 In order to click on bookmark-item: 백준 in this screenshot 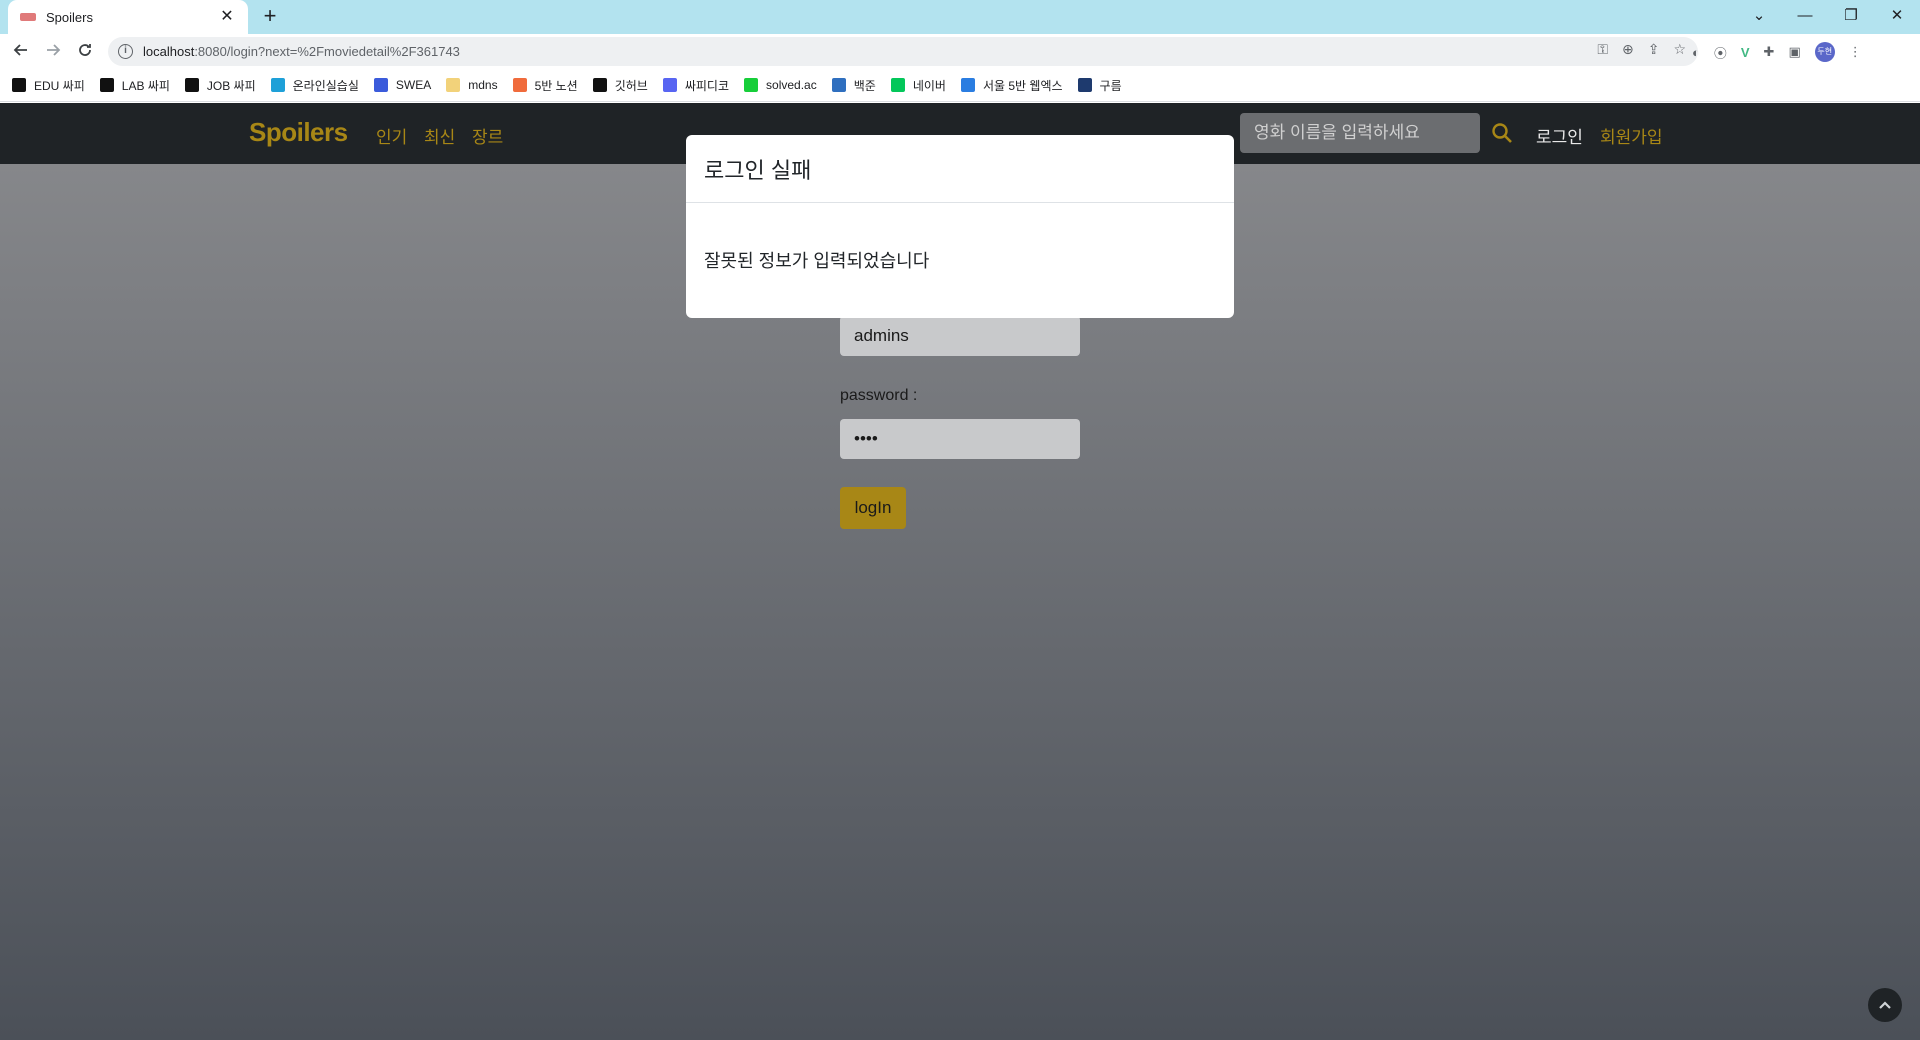, I will do `click(853, 85)`.